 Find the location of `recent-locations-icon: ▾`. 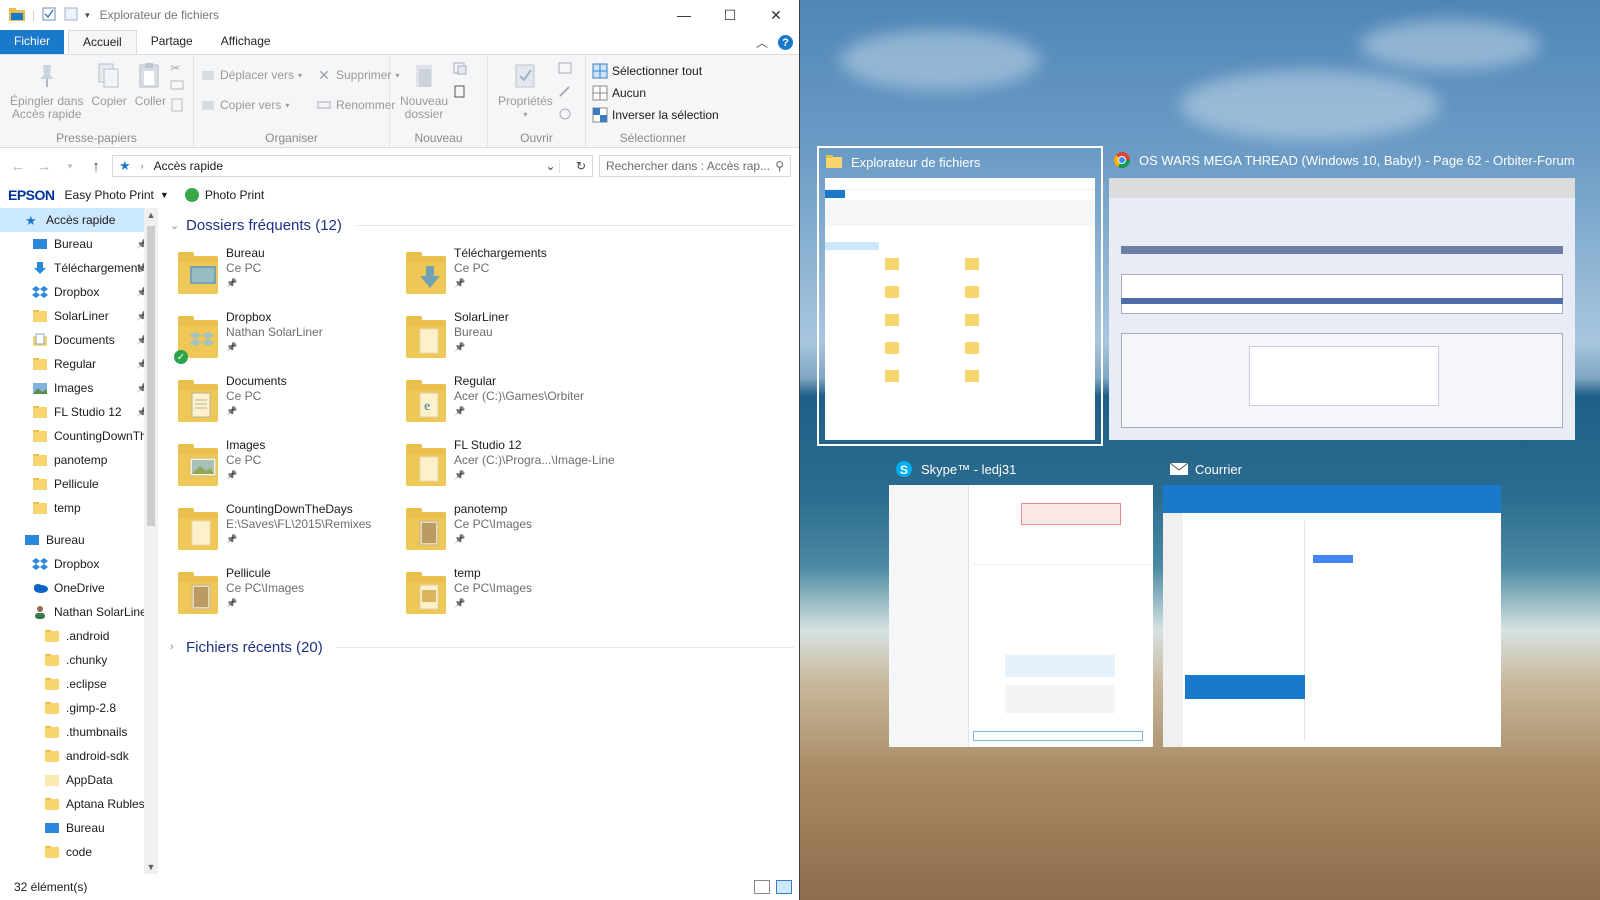

recent-locations-icon: ▾ is located at coordinates (70, 166).